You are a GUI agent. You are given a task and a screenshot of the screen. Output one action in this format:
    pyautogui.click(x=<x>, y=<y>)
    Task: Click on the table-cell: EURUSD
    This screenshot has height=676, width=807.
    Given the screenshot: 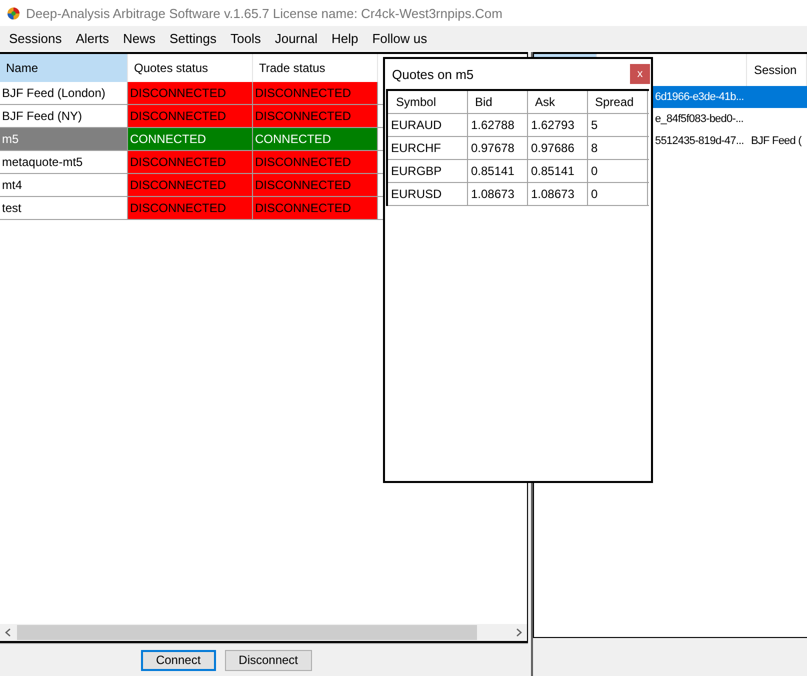 What is the action you would take?
    pyautogui.click(x=428, y=194)
    